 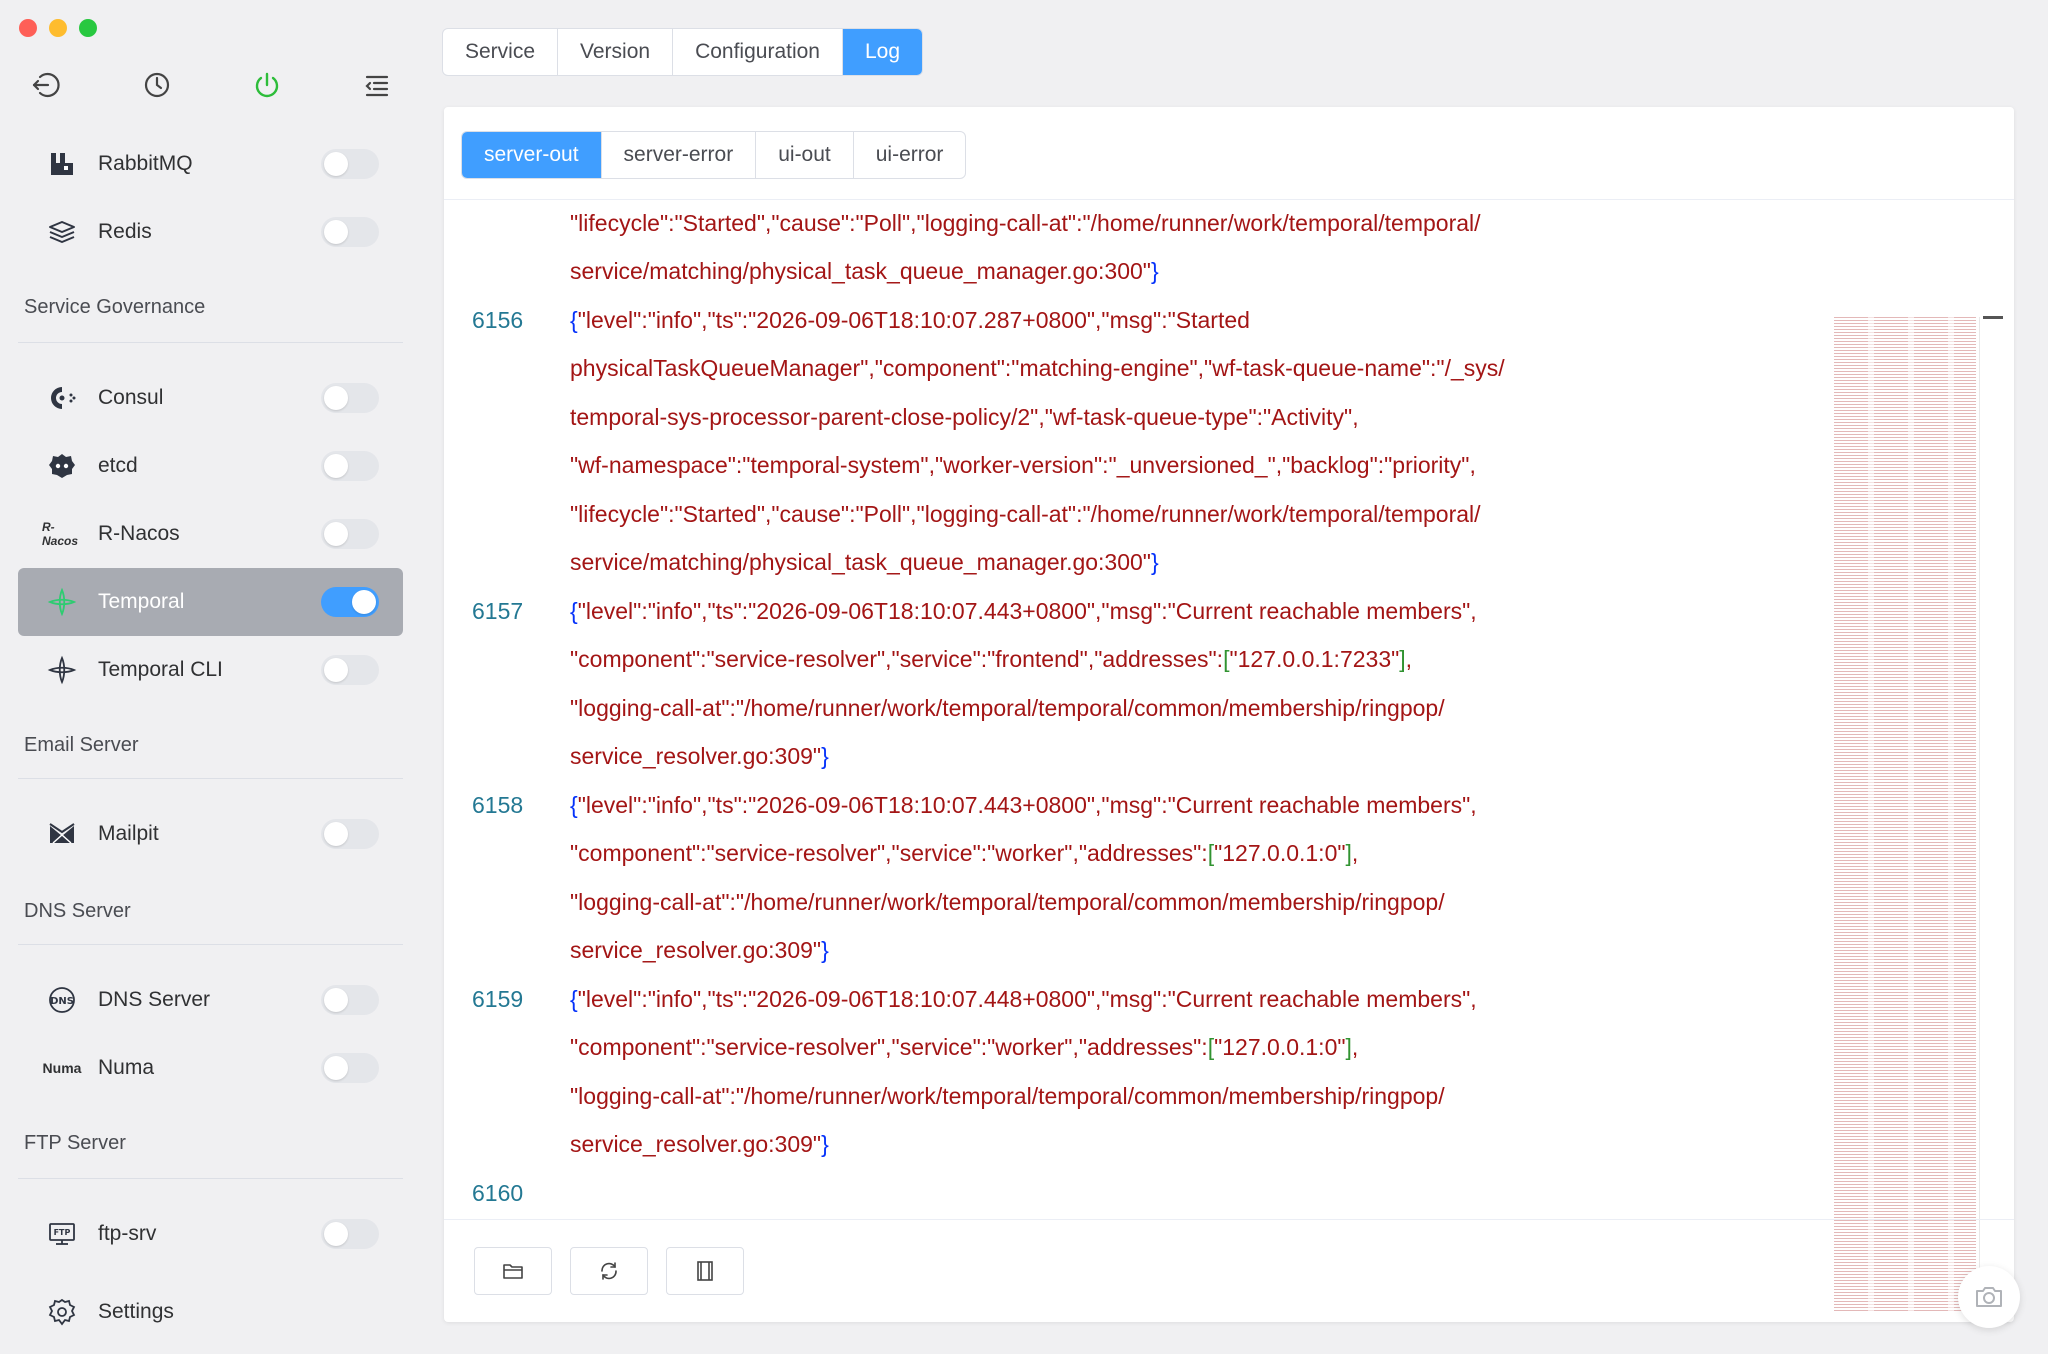 I want to click on power-icon, so click(x=267, y=85).